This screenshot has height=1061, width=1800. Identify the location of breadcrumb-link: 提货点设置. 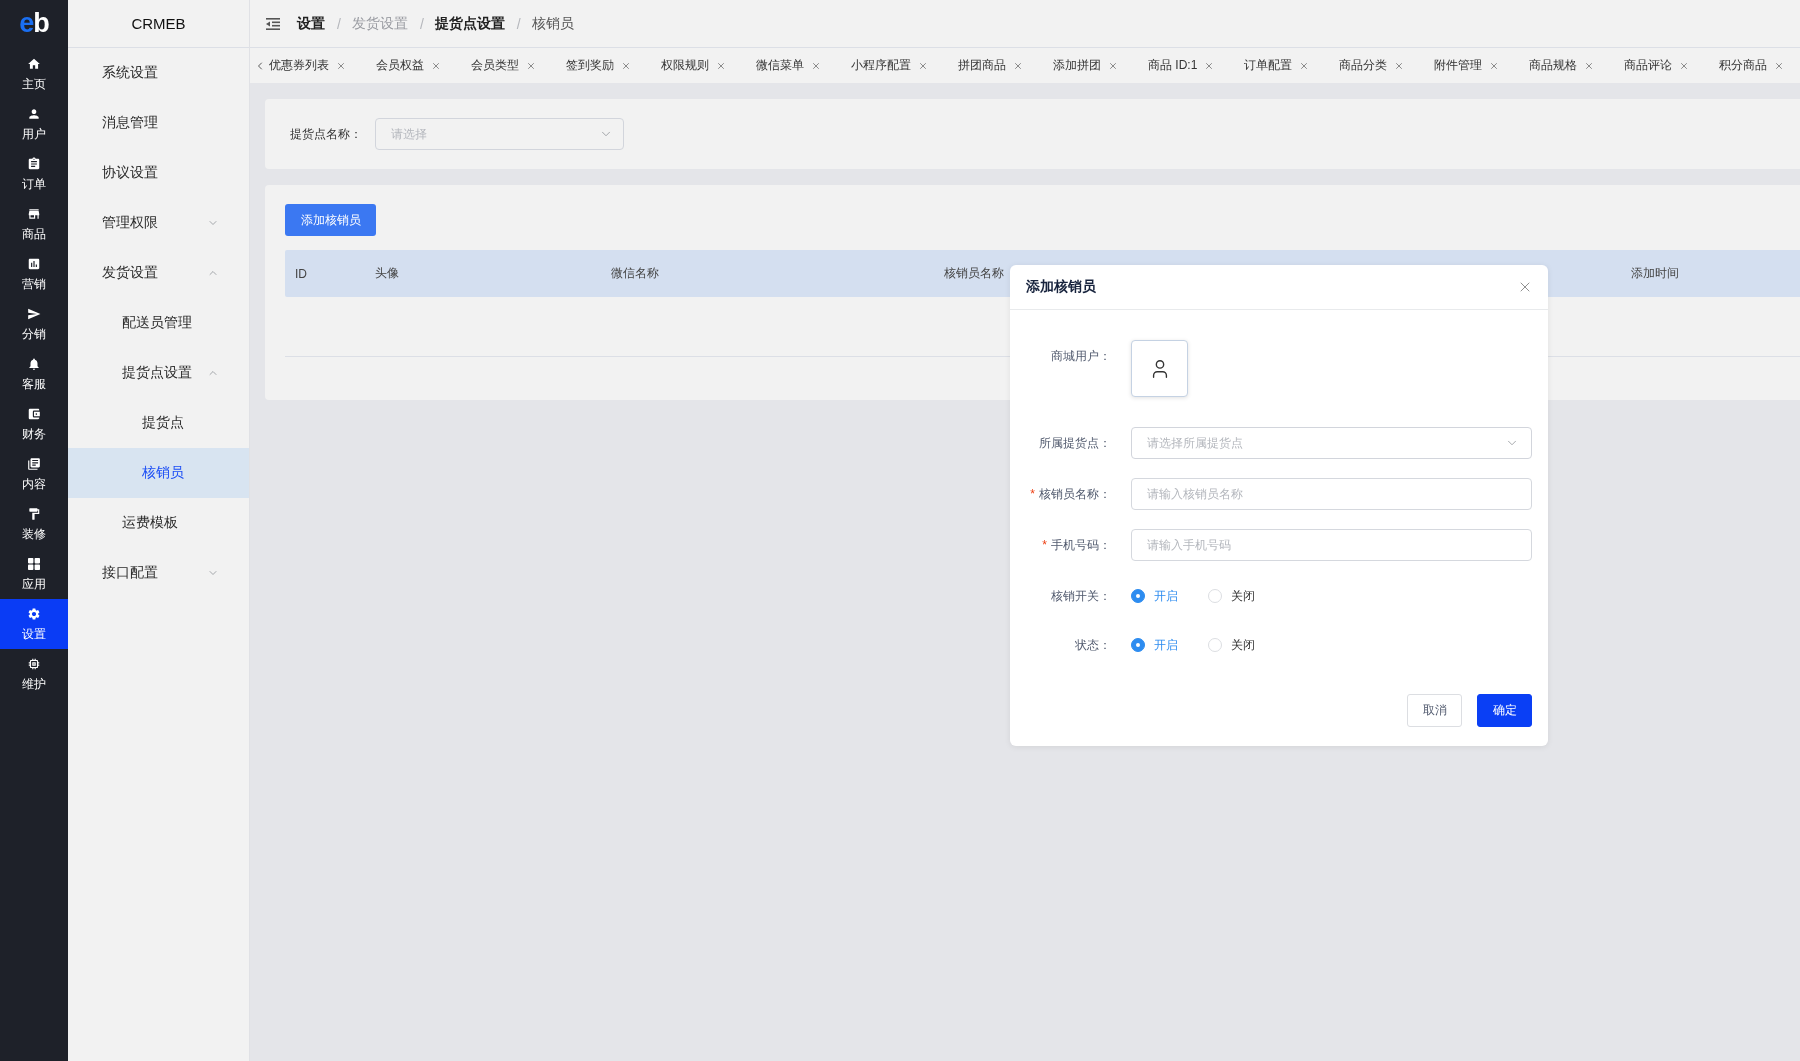
(469, 23).